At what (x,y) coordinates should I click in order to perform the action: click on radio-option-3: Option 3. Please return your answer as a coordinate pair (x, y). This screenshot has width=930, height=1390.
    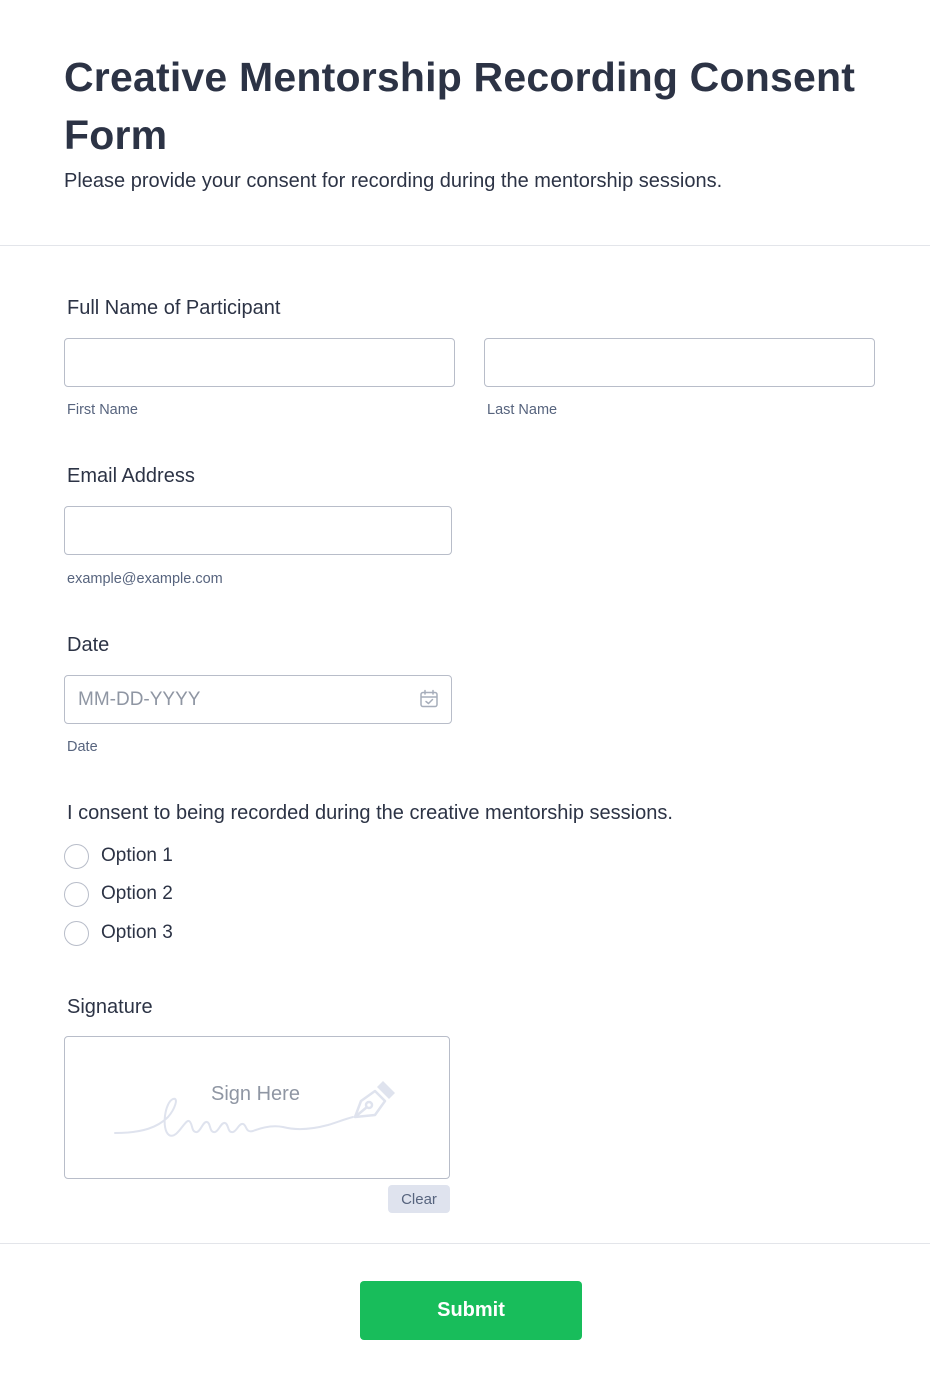
    Looking at the image, I should click on (118, 933).